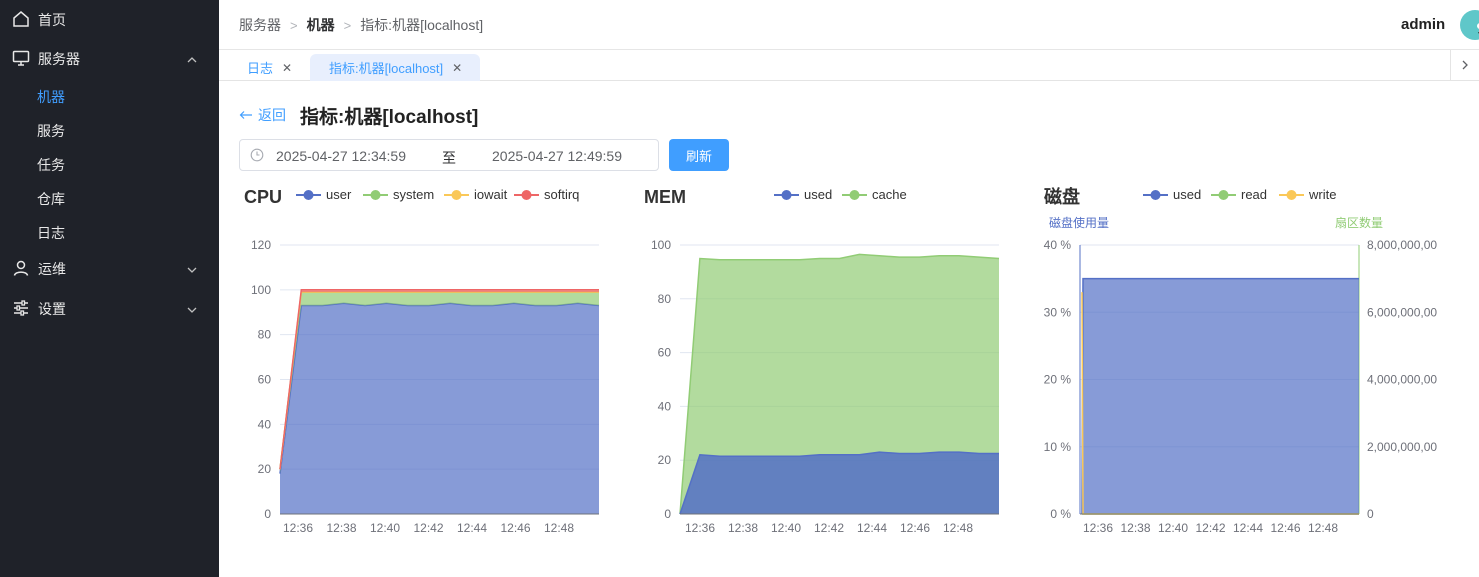 The height and width of the screenshot is (577, 1479). I want to click on sidebar-item-service: 服务, so click(109, 130).